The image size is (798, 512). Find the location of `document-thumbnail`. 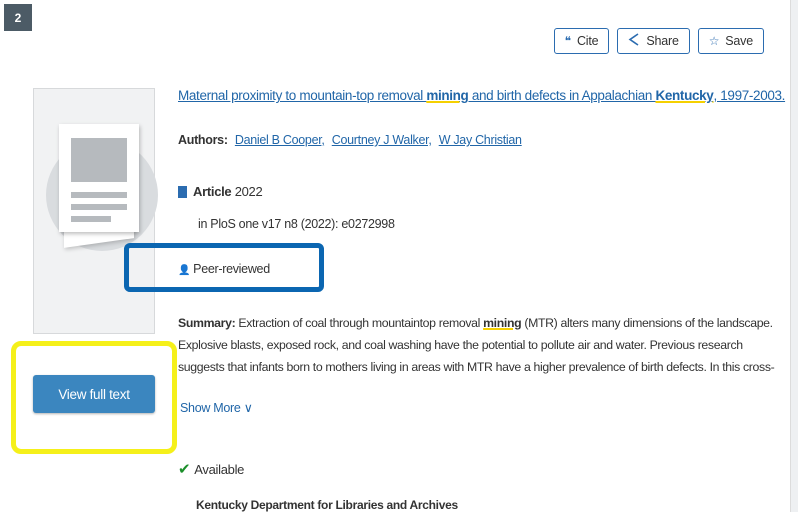

document-thumbnail is located at coordinates (95, 211).